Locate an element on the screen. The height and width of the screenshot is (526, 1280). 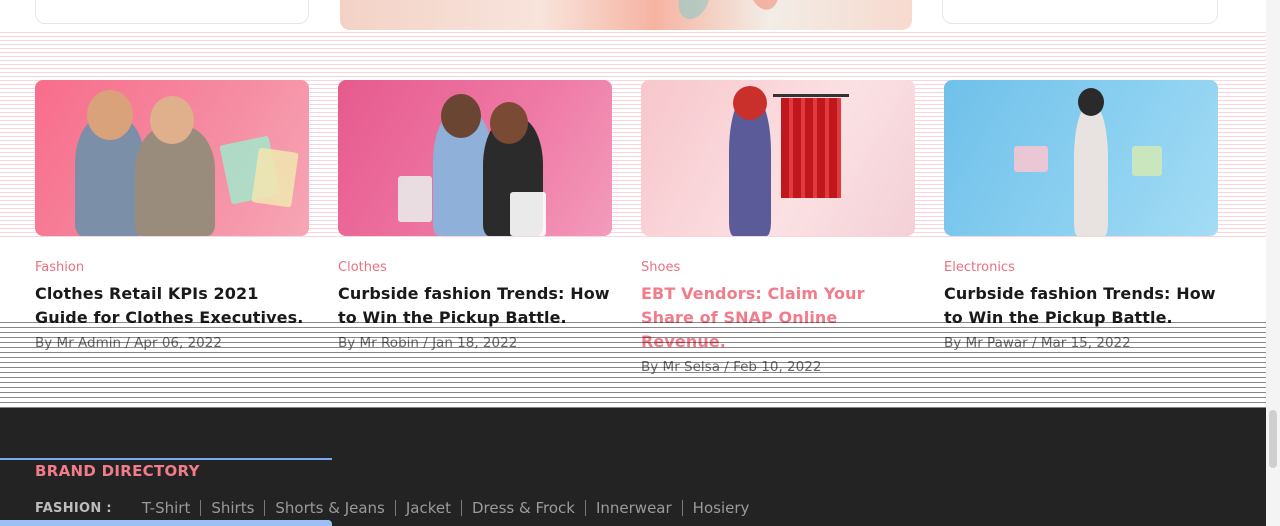
post-meta: By Mr Pawar / Mar 15, 2022 is located at coordinates (1037, 343).